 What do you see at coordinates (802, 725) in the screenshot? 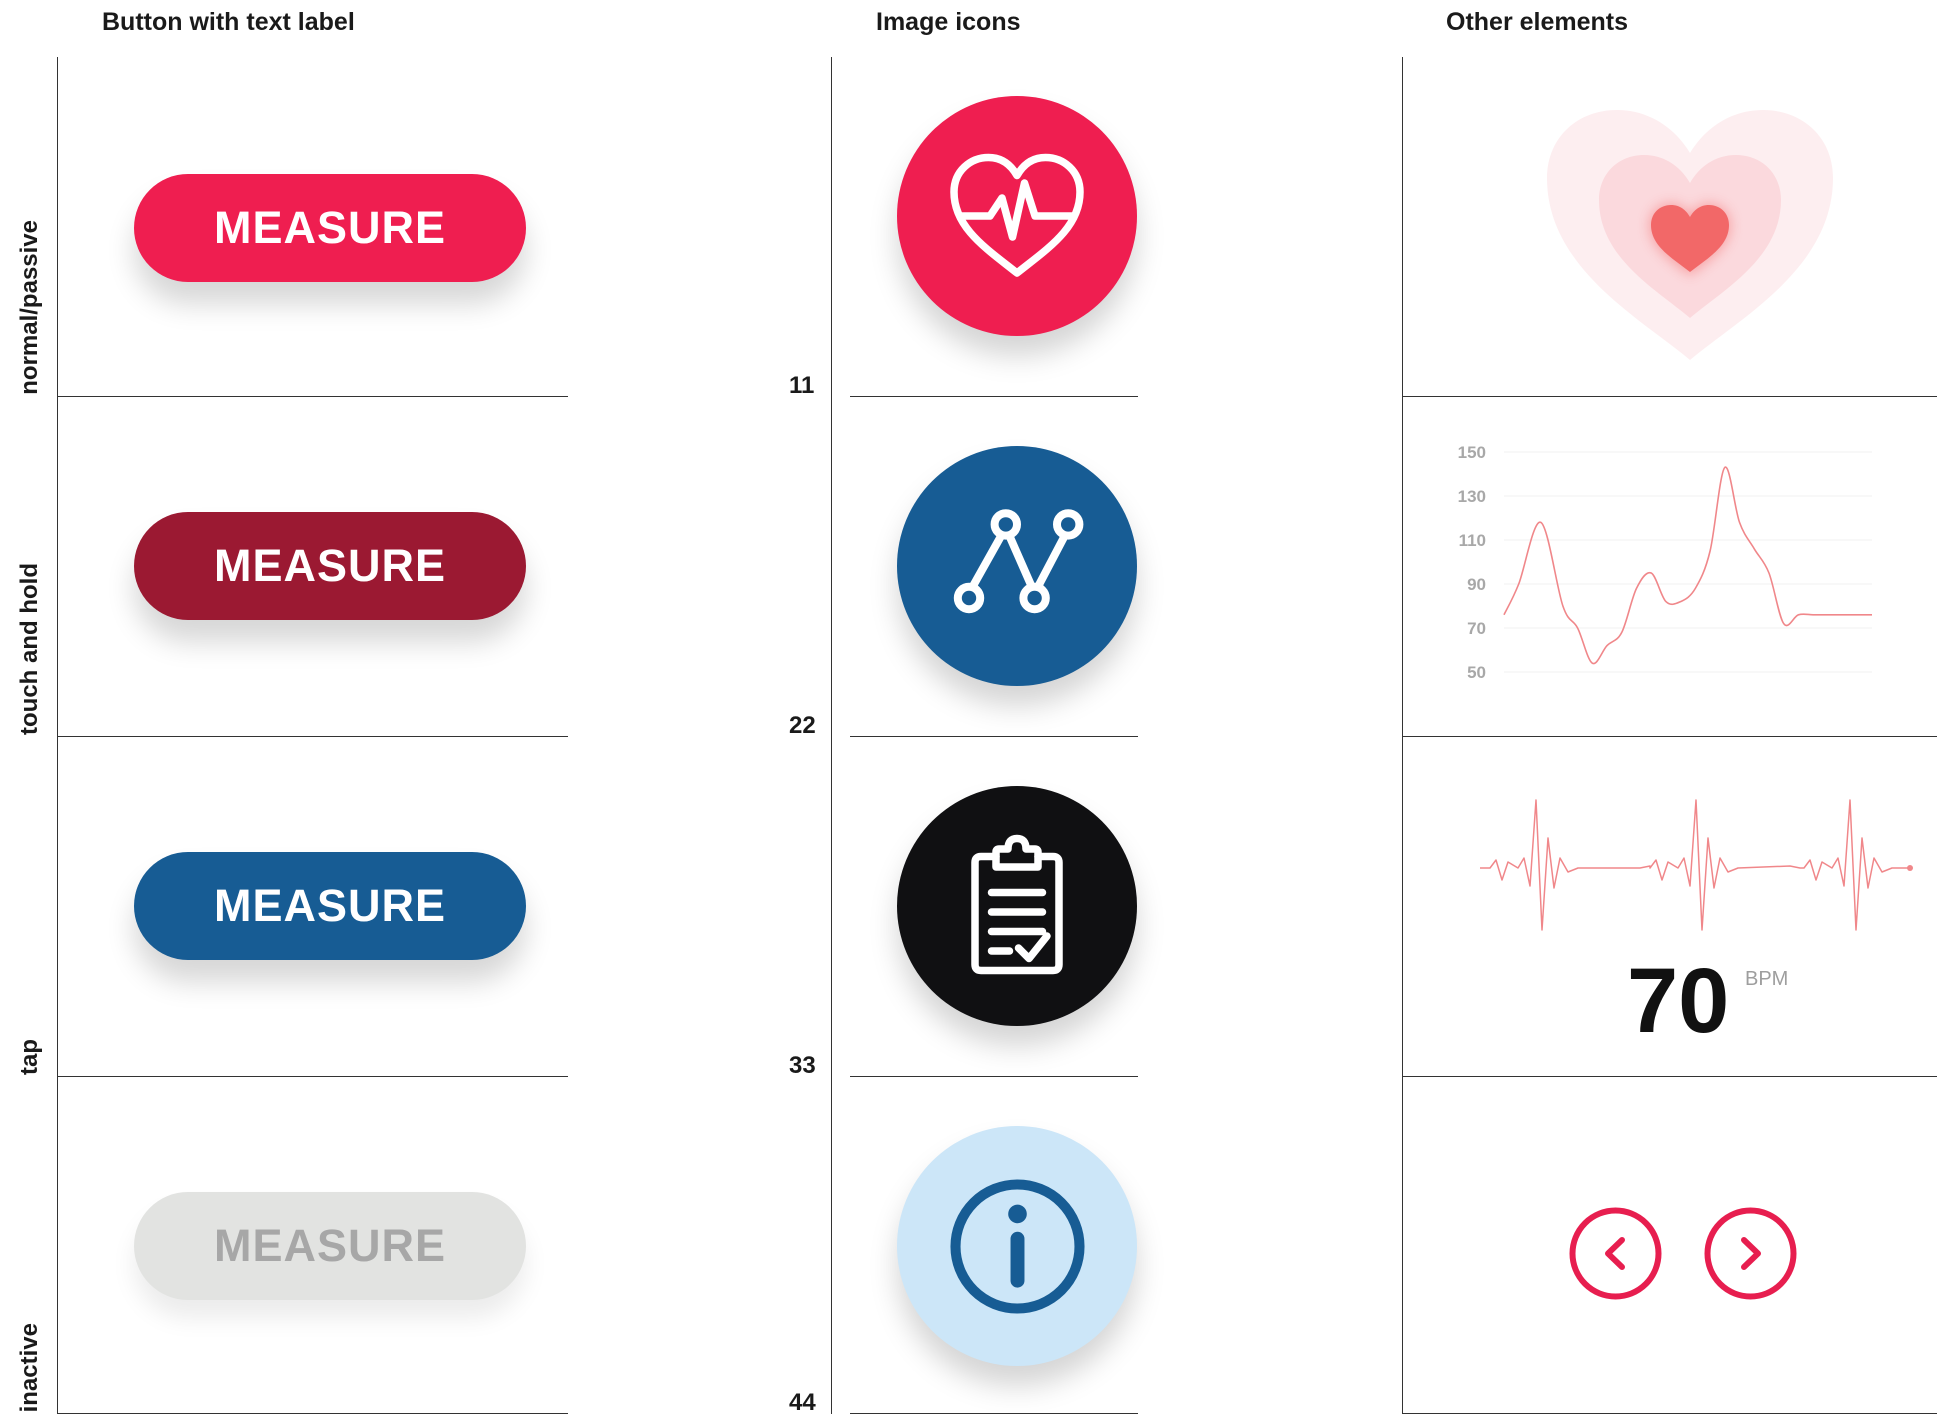
I see `row-number: 22` at bounding box center [802, 725].